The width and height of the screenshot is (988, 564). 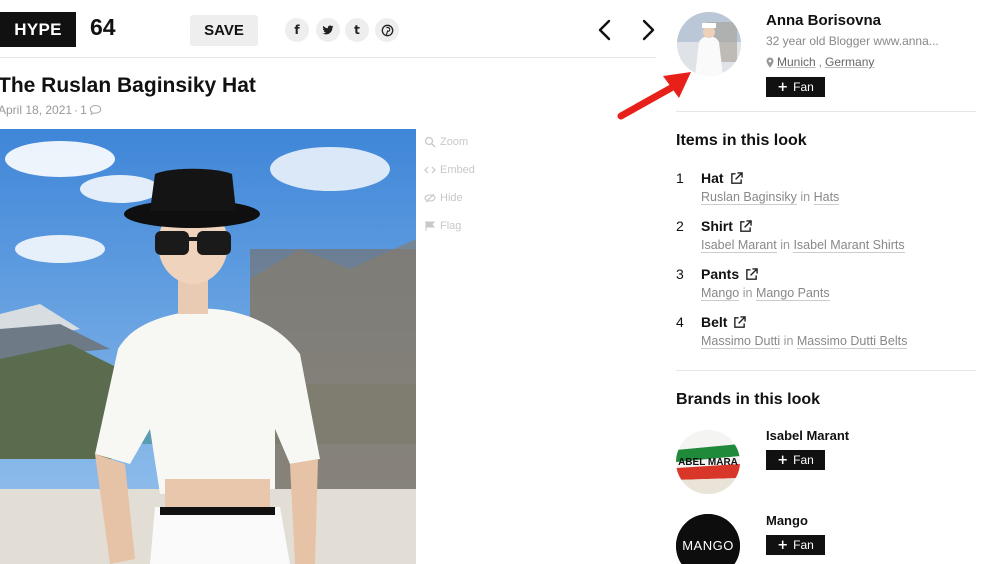 I want to click on flag-label: Flag, so click(x=451, y=226).